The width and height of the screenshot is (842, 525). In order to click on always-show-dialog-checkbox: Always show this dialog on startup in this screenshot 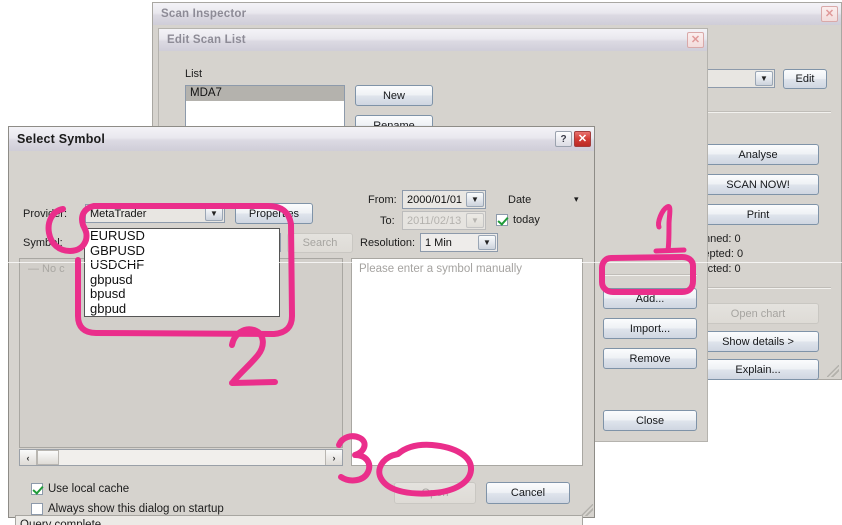, I will do `click(127, 509)`.